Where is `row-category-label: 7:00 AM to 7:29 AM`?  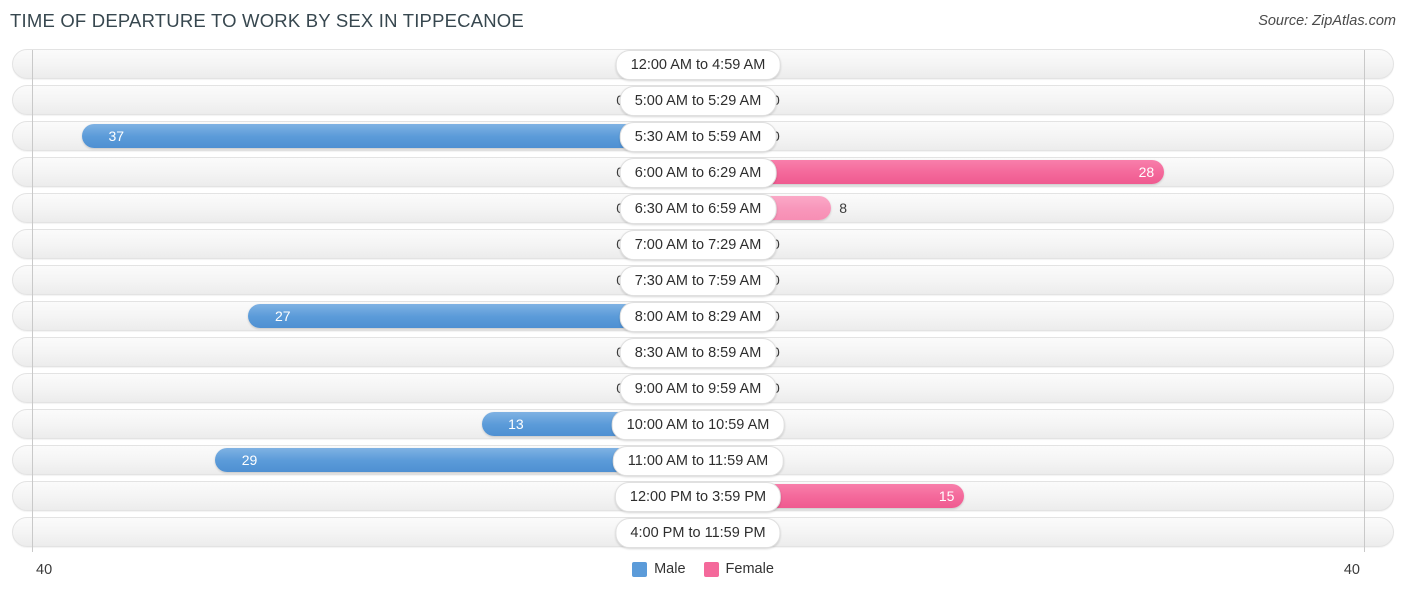
row-category-label: 7:00 AM to 7:29 AM is located at coordinates (698, 245).